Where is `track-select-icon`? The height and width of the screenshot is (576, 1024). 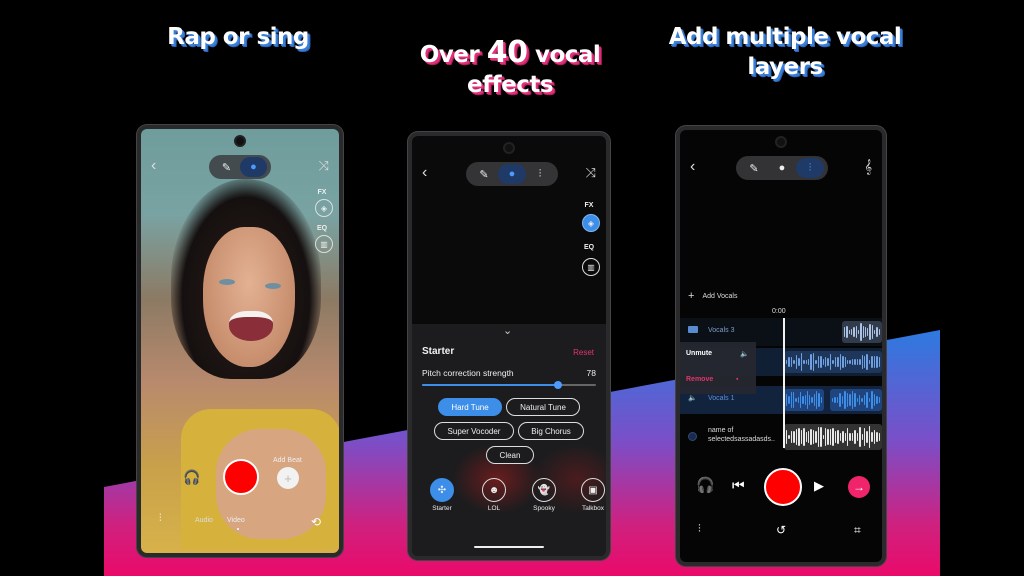 track-select-icon is located at coordinates (692, 436).